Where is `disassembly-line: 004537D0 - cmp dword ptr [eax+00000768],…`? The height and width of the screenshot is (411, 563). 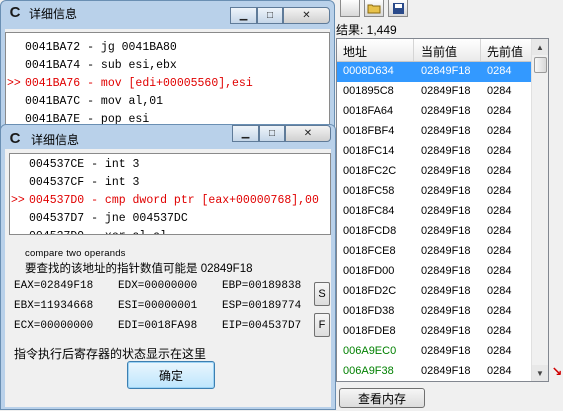 disassembly-line: 004537D0 - cmp dword ptr [eax+00000768],… is located at coordinates (174, 200).